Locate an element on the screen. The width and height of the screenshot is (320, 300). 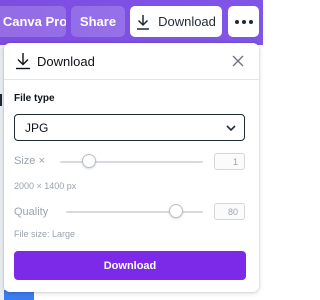
top-toolbar: Canva Pro Share Download is located at coordinates (131, 22).